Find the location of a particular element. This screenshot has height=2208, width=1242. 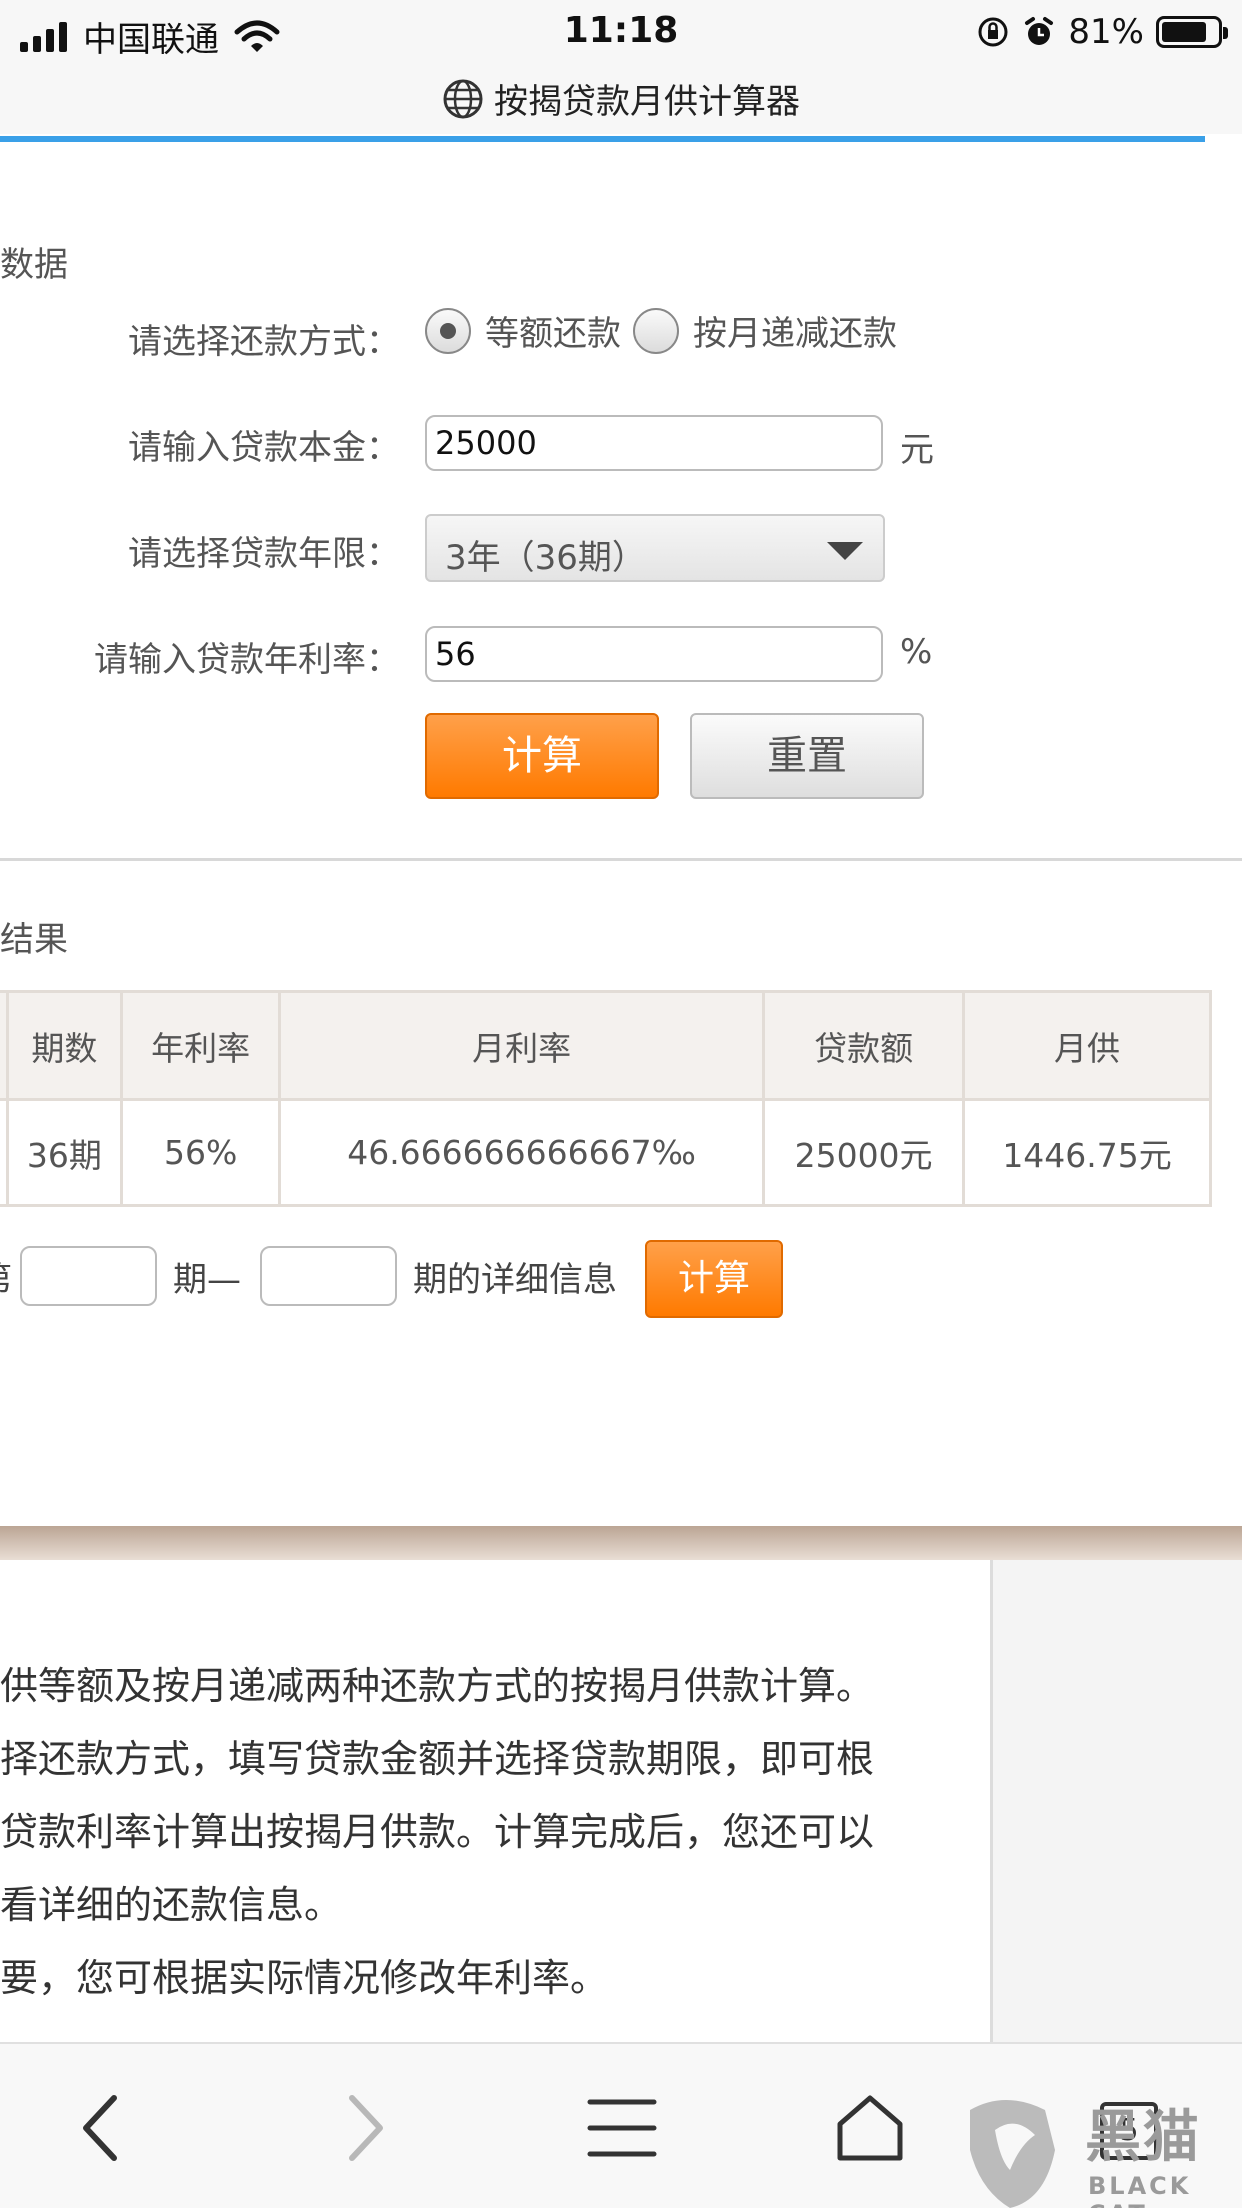

results-cell-monthly-rate: 46.666666666667‰ is located at coordinates (522, 1152).